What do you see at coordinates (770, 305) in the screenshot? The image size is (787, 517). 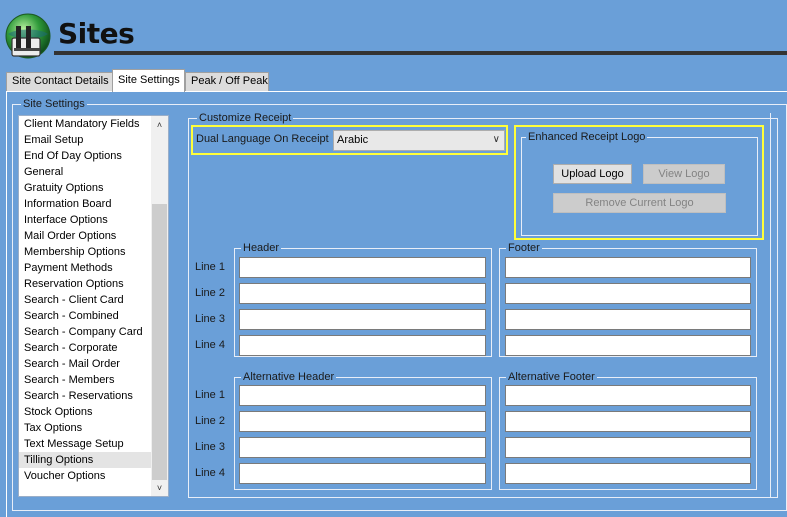 I see `divider` at bounding box center [770, 305].